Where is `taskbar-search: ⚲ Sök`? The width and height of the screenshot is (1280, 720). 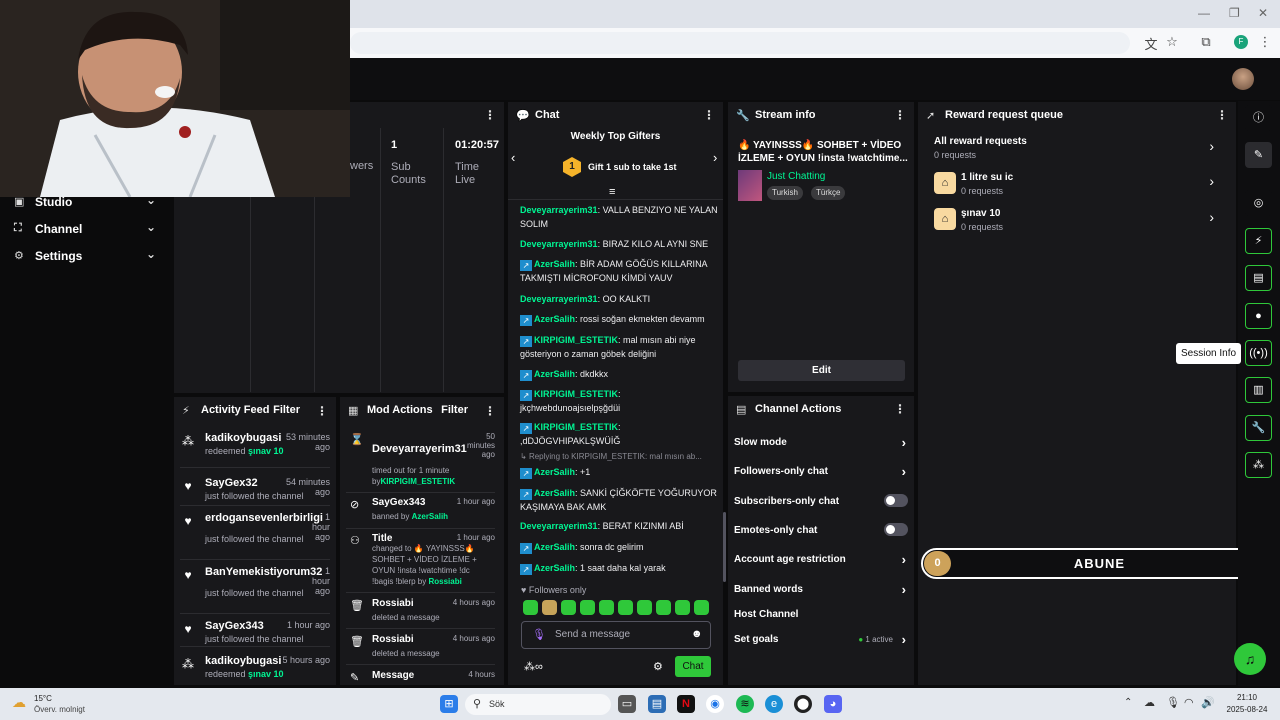
taskbar-search: ⚲ Sök is located at coordinates (538, 704).